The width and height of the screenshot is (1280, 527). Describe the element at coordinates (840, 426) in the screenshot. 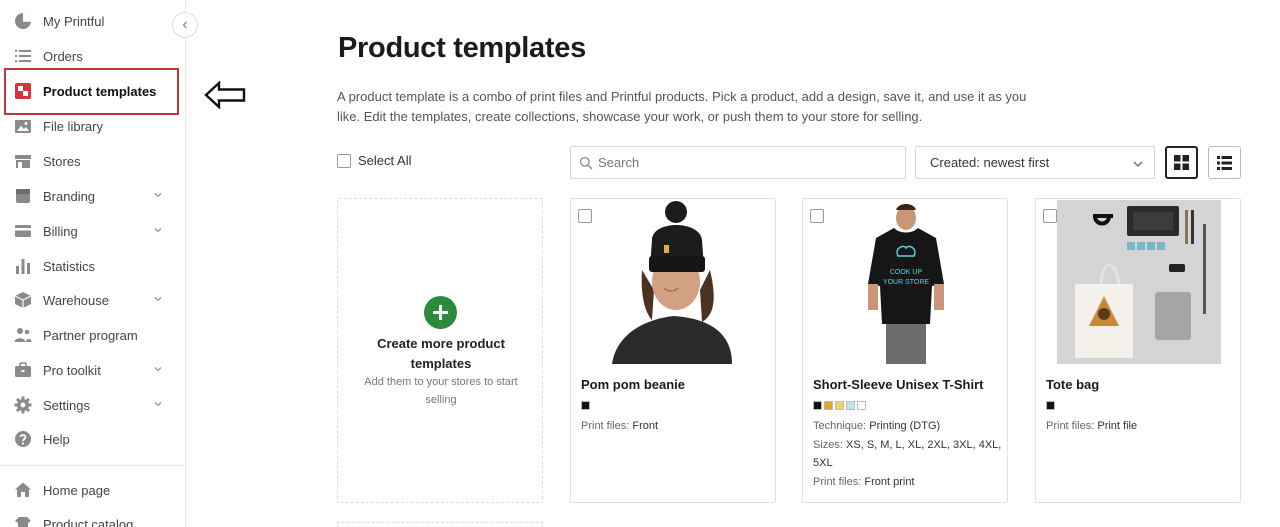

I see `technique-label: Technique:` at that location.